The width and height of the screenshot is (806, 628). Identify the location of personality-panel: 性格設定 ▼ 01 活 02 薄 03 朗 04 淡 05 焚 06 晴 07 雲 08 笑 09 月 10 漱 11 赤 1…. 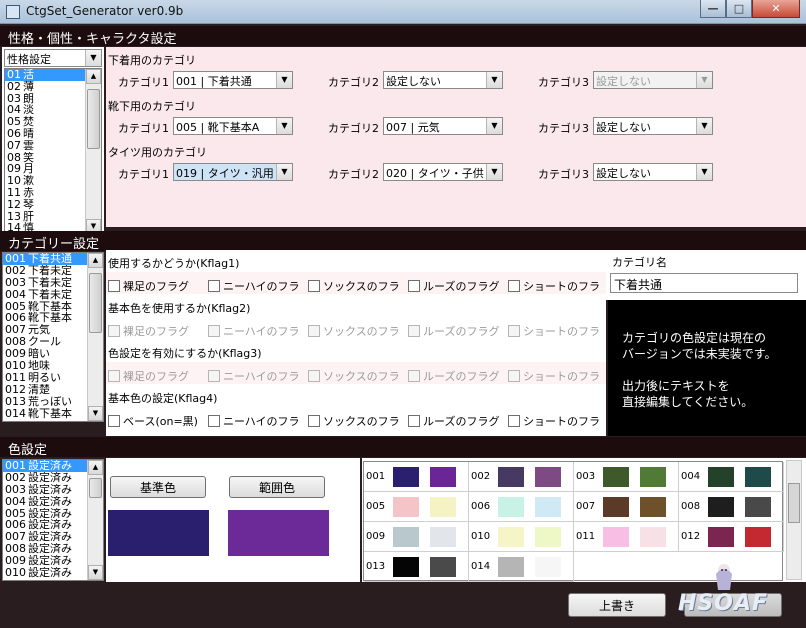
(53, 142).